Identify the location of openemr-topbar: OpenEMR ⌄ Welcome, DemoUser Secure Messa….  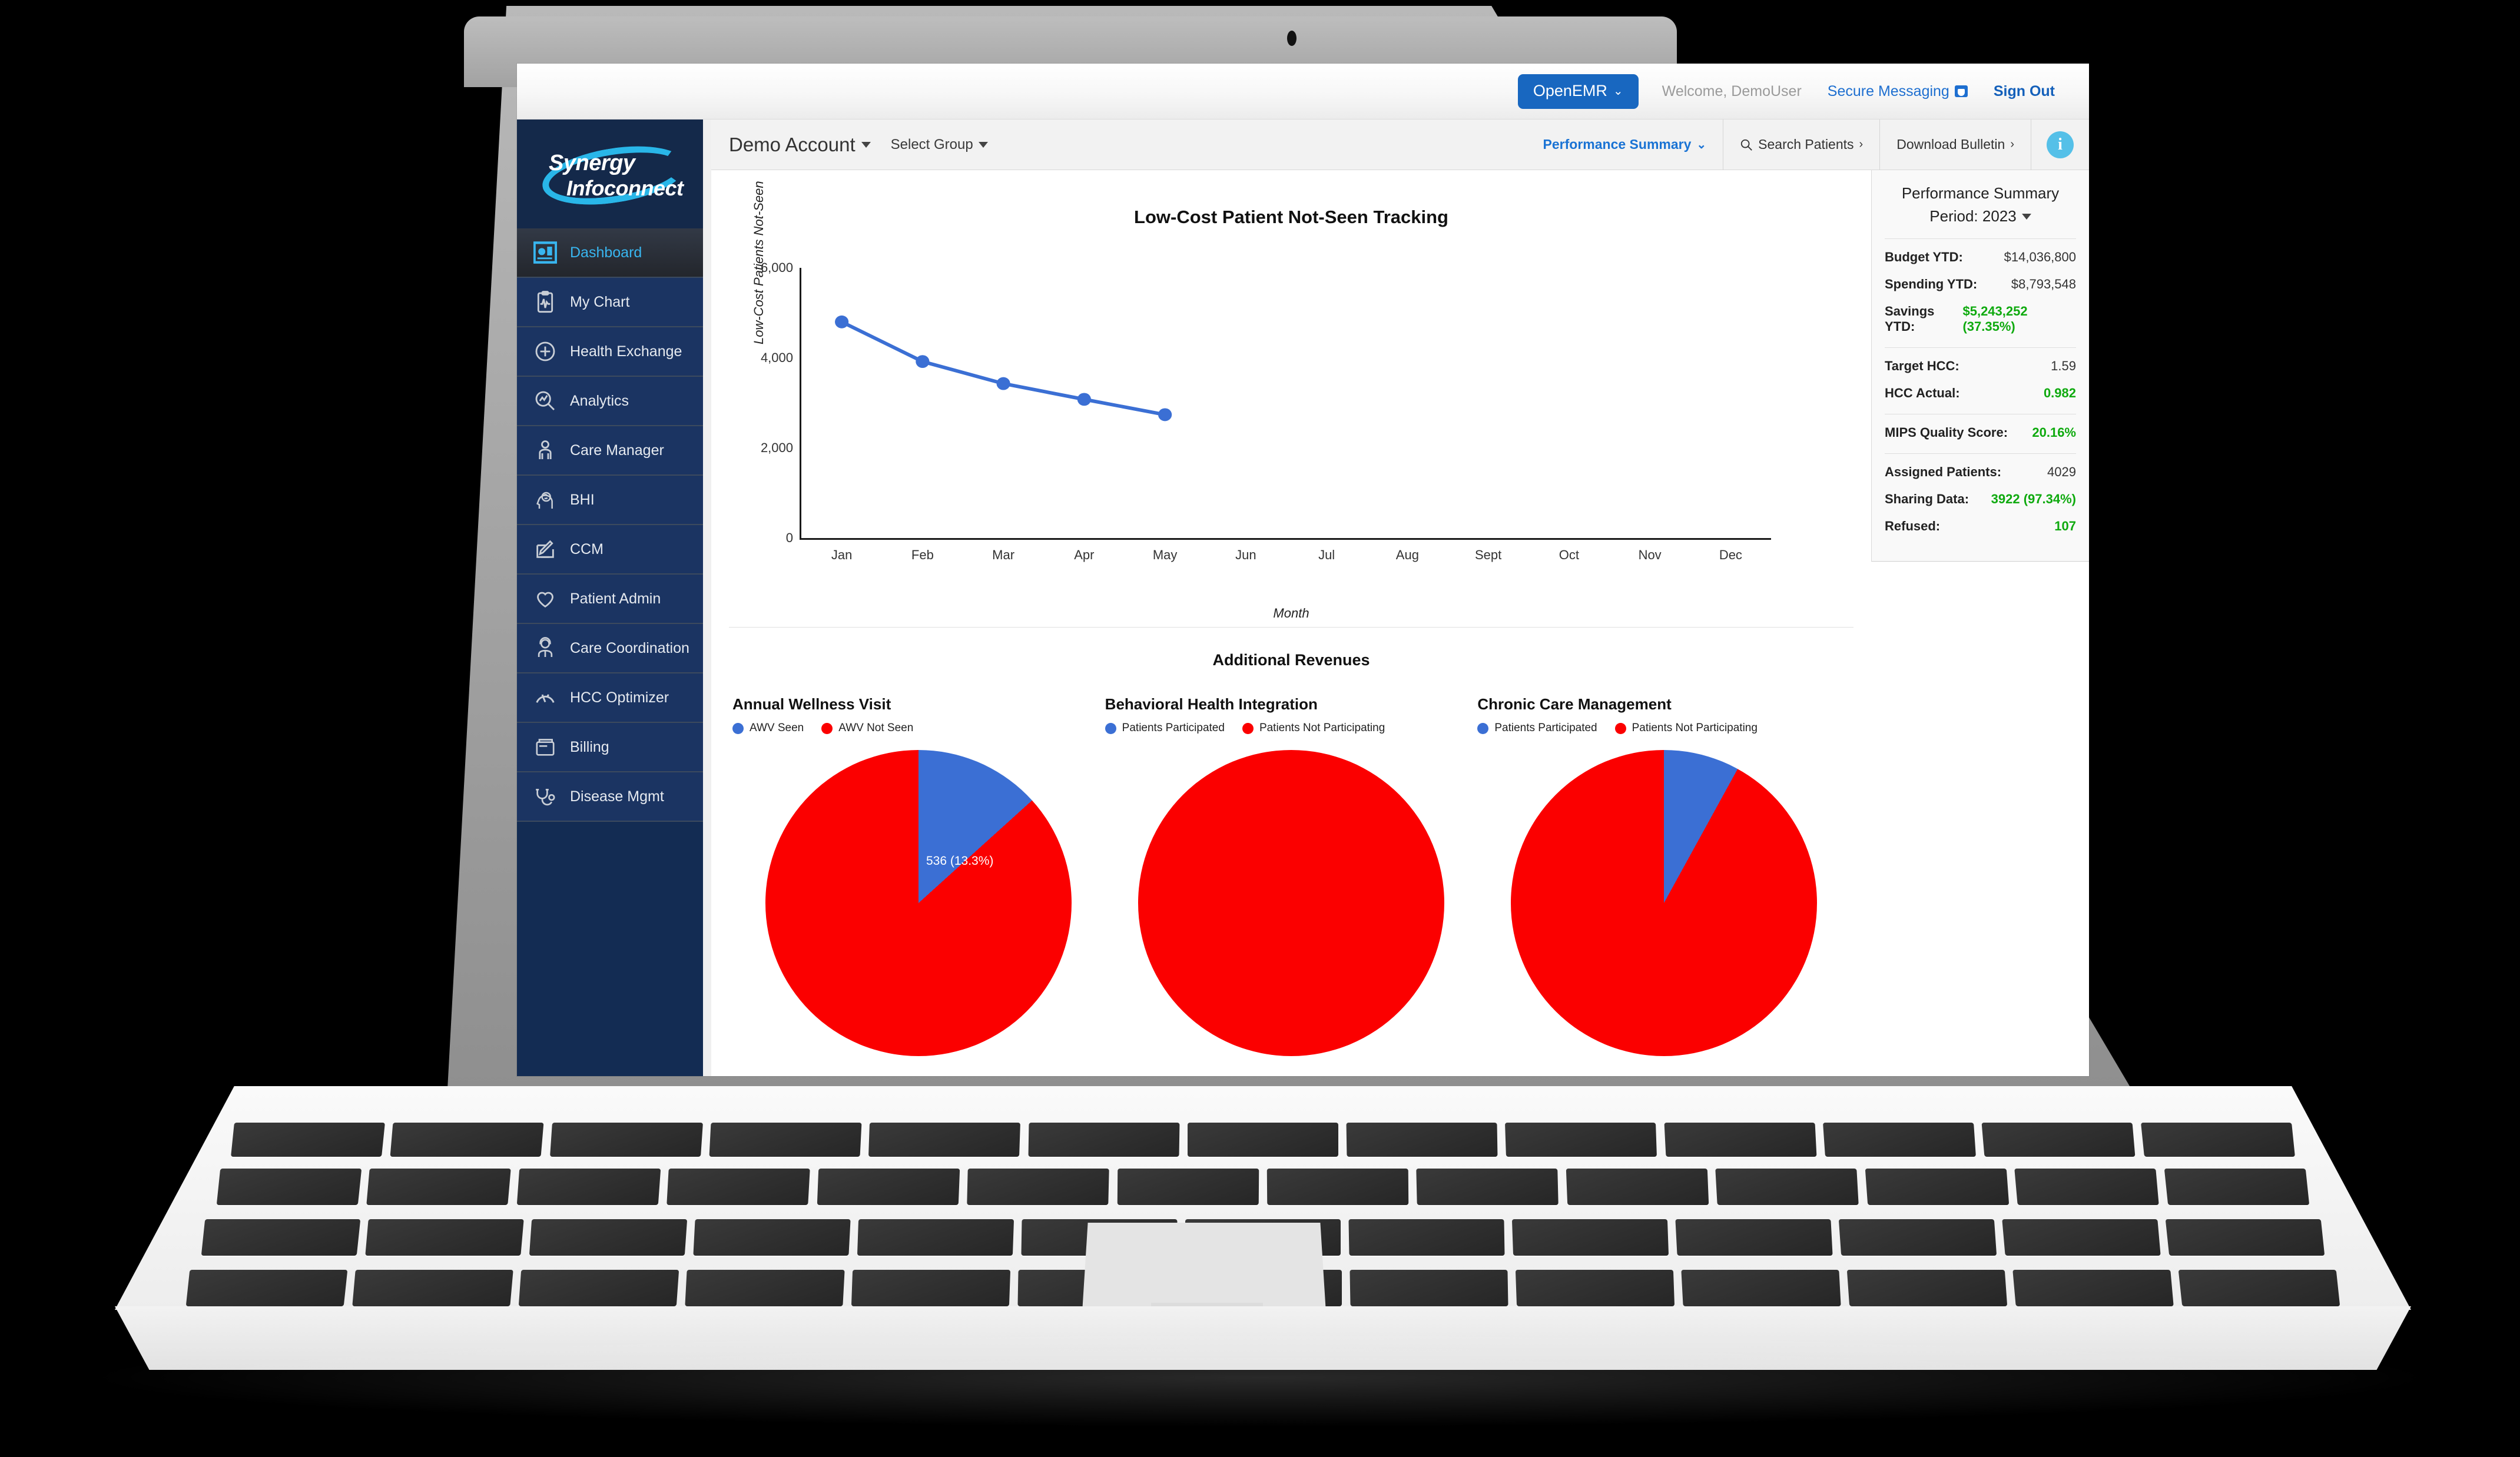
(1303, 92).